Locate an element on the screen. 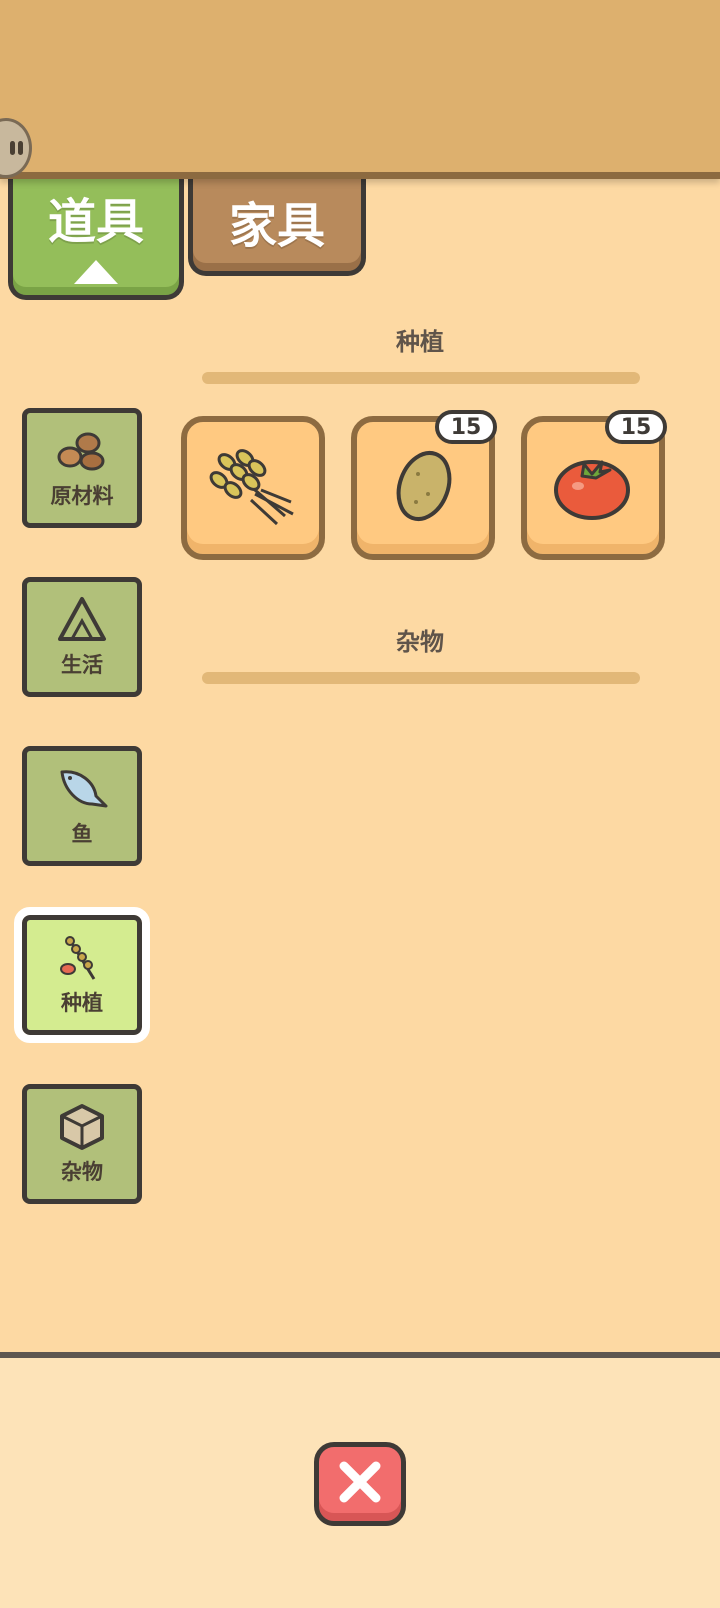 The width and height of the screenshot is (720, 1608). sidebar-item-label: 原材料 is located at coordinates (82, 496).